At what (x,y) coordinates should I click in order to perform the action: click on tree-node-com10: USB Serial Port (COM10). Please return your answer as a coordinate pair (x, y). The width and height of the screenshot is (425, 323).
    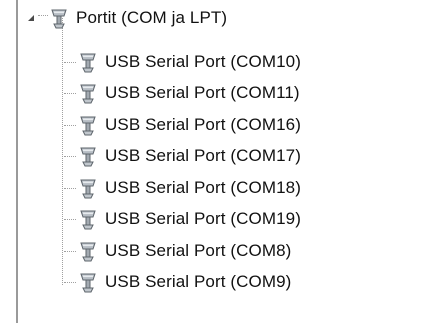
    Looking at the image, I should click on (182, 62).